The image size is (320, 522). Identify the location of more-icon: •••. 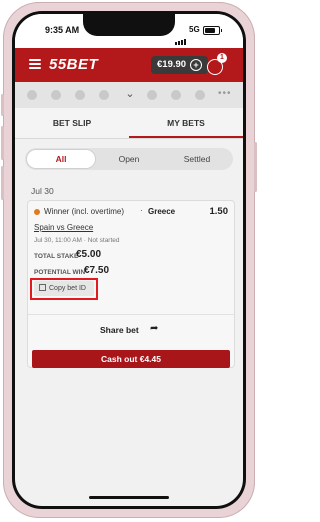
(225, 93).